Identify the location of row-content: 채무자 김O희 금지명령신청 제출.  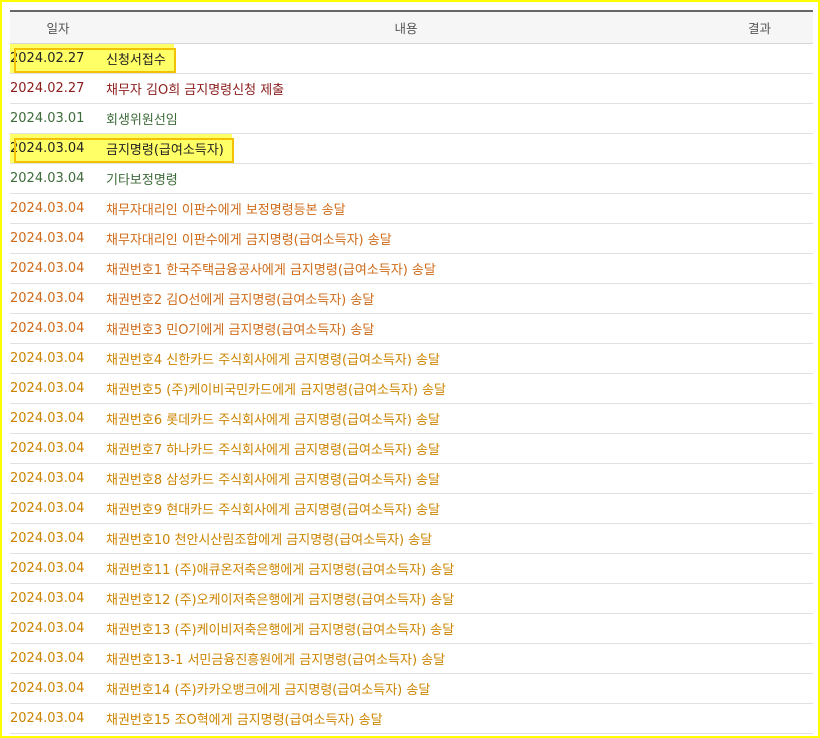
(195, 90).